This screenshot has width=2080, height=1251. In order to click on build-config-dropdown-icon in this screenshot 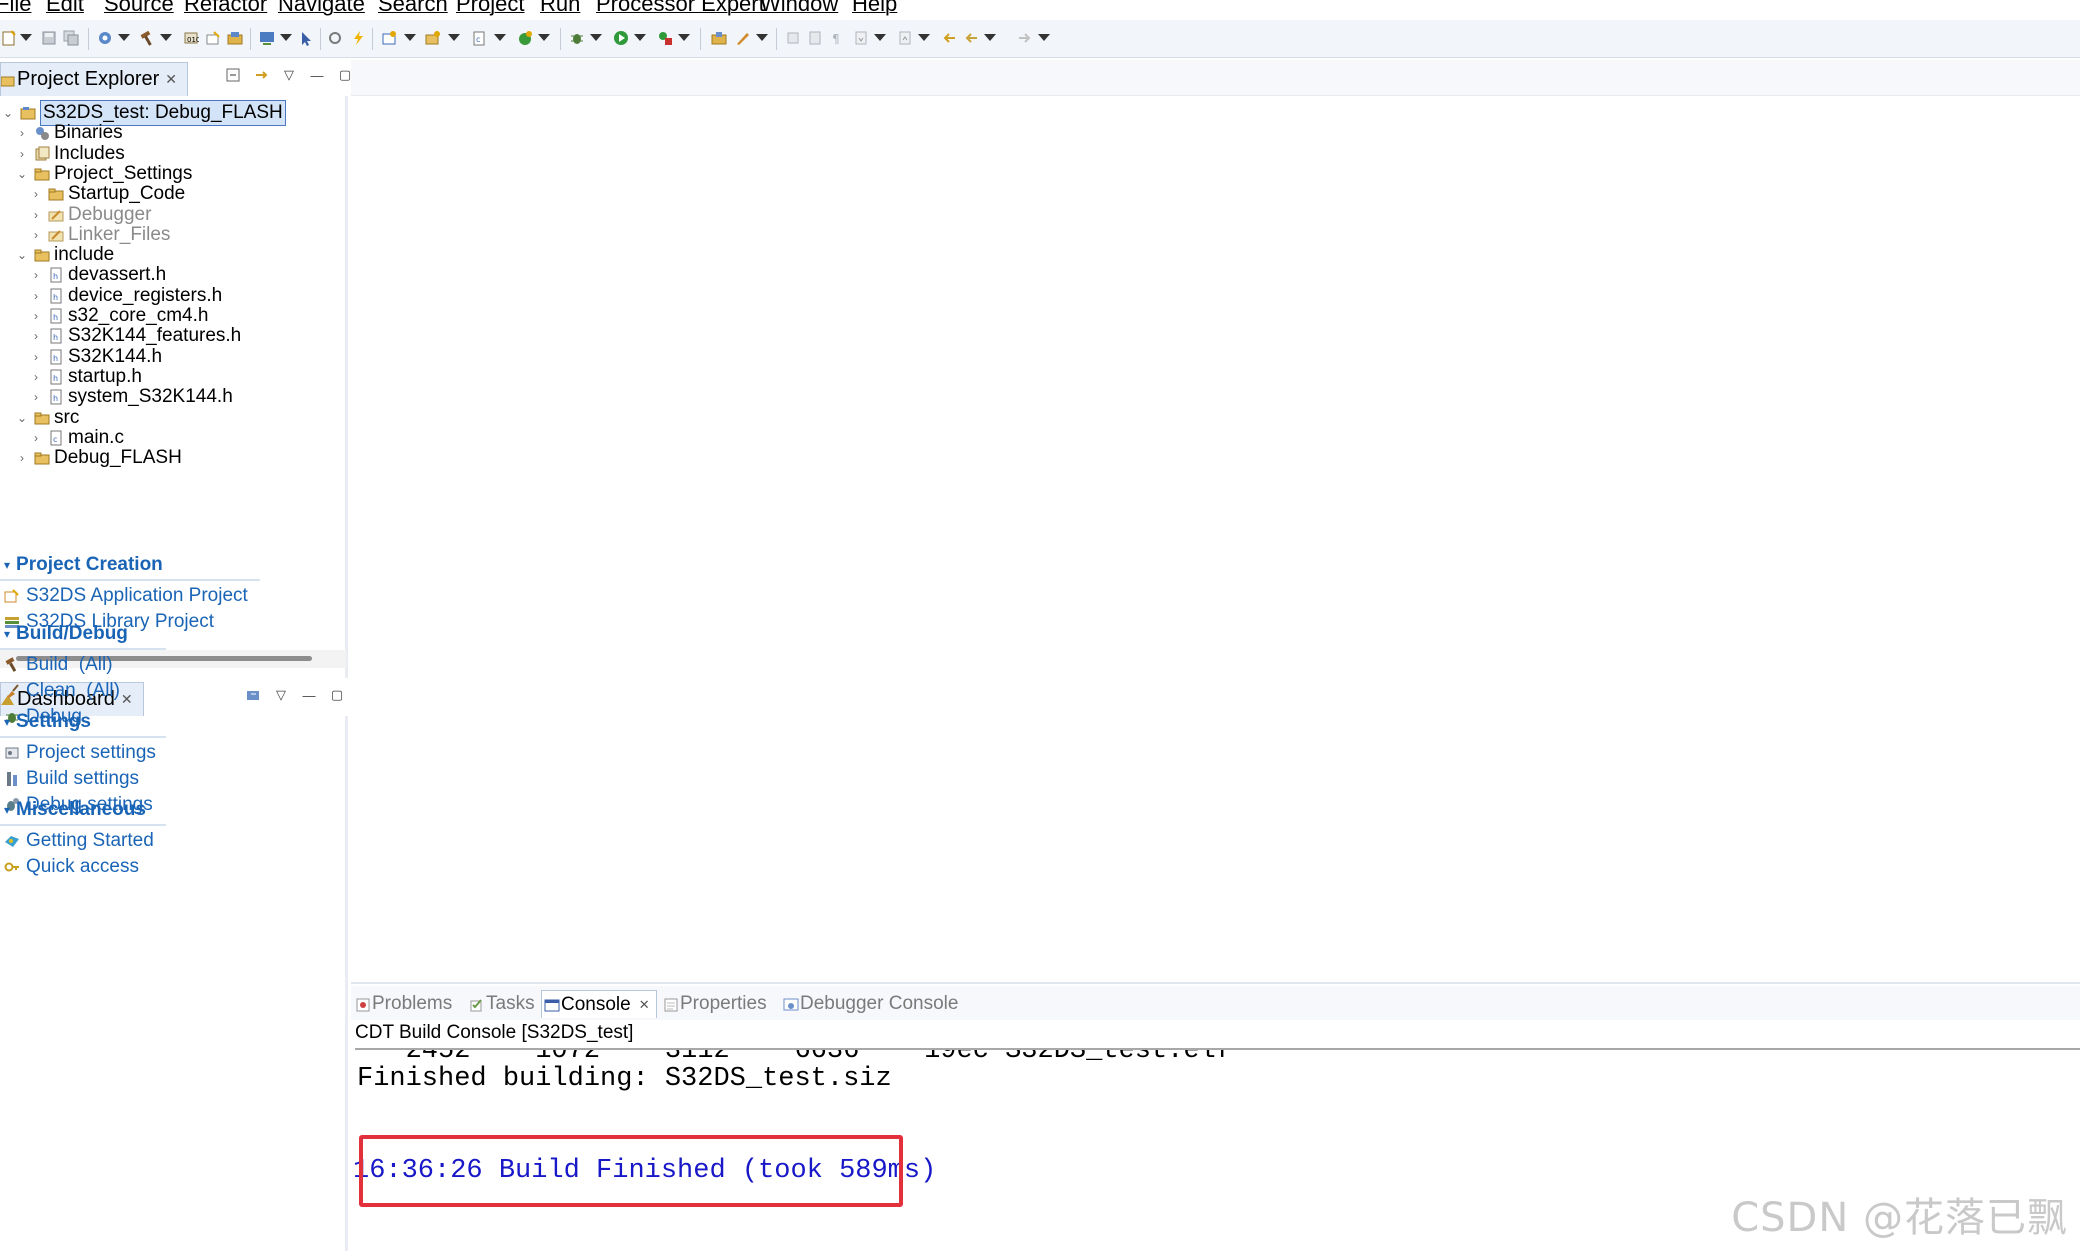, I will do `click(124, 37)`.